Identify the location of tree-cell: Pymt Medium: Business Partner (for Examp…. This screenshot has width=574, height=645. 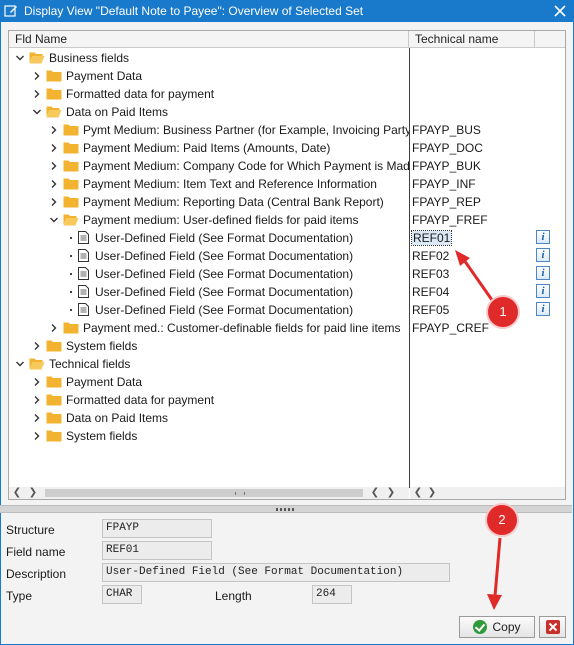
(209, 130).